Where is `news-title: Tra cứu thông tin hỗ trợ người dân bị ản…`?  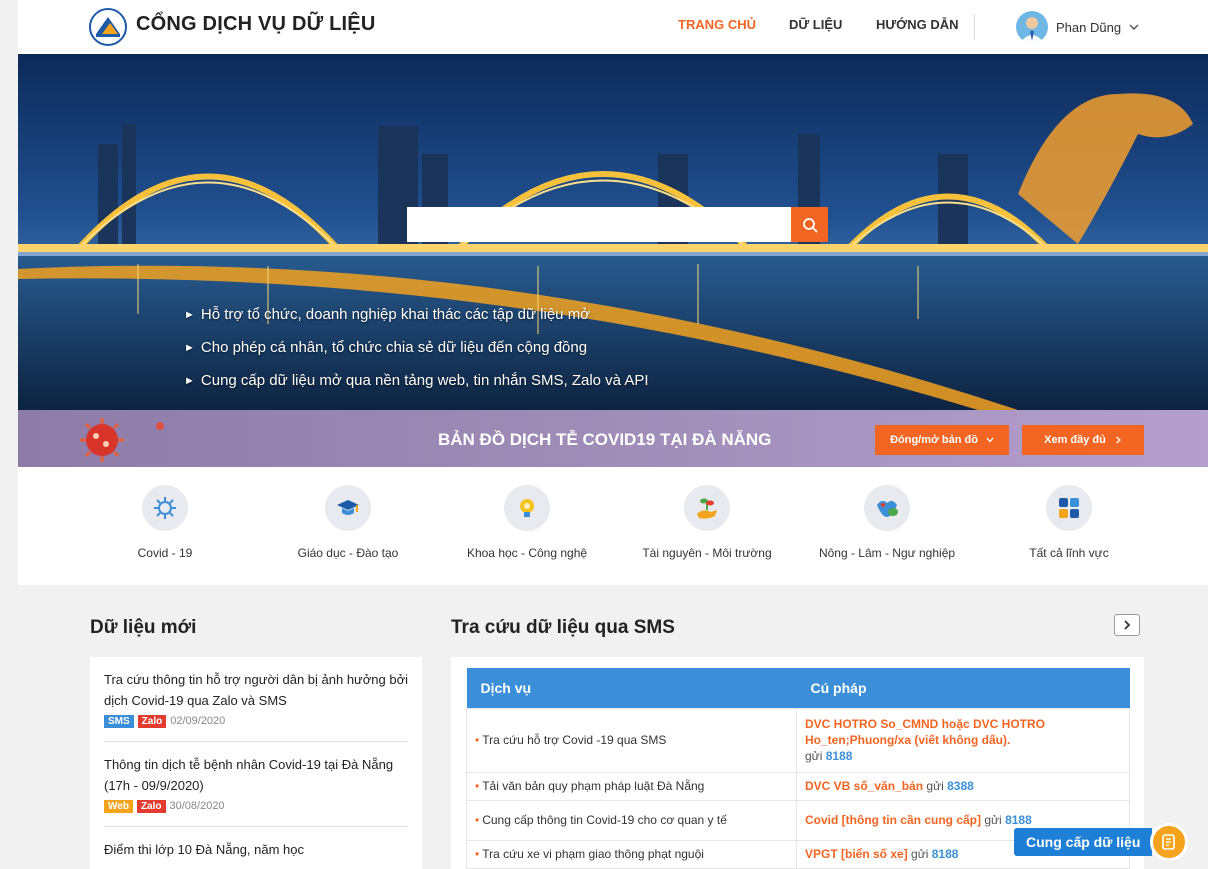
news-title: Tra cứu thông tin hỗ trợ người dân bị ản… is located at coordinates (256, 690).